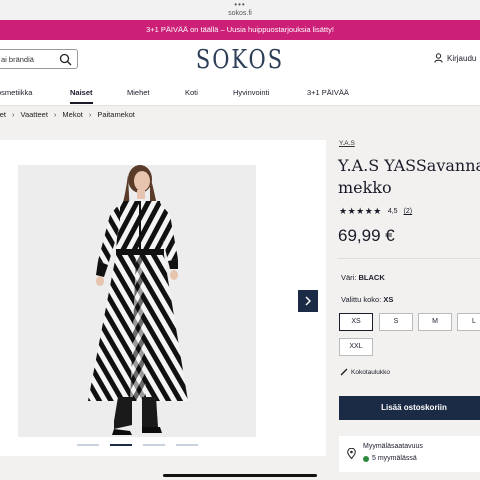  I want to click on size-guide-link: Kokotaulukko, so click(365, 372).